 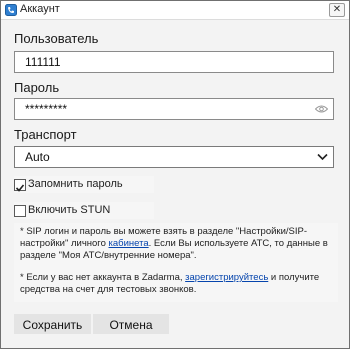 What do you see at coordinates (131, 324) in the screenshot?
I see `cancel-button: Отмена` at bounding box center [131, 324].